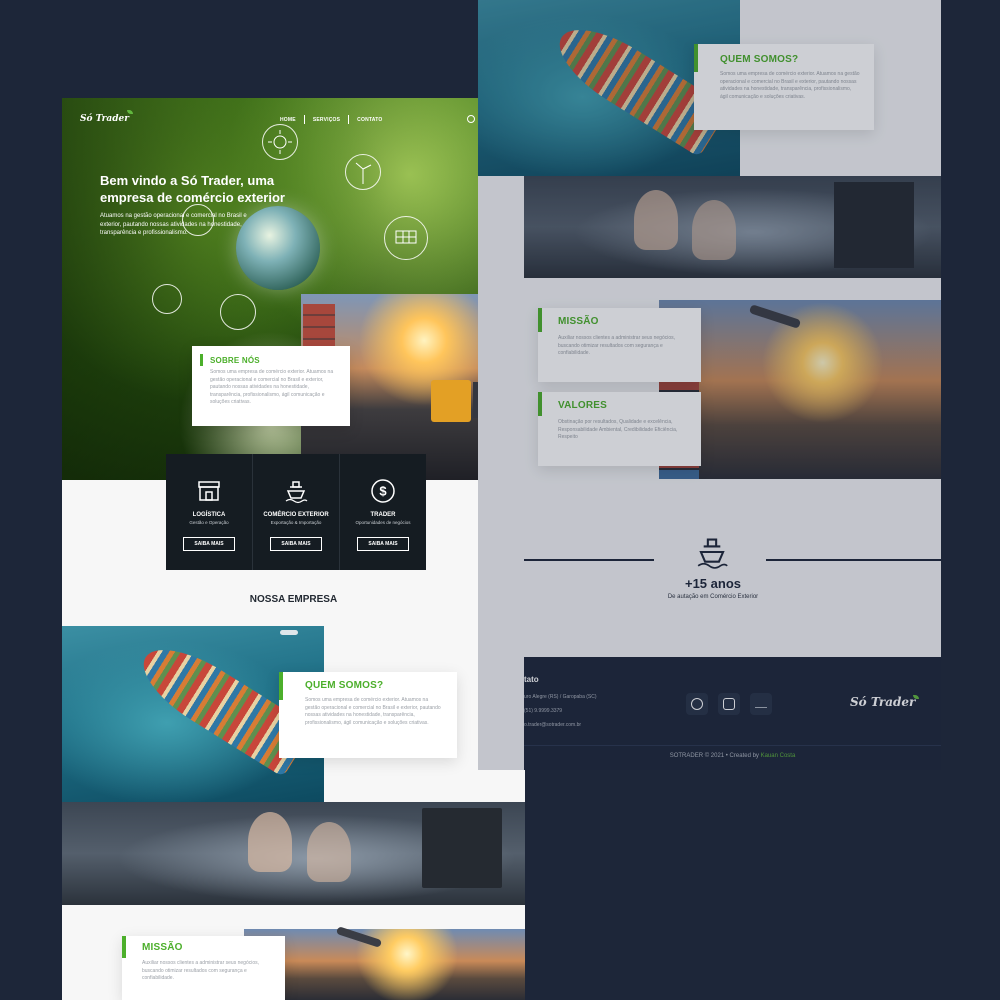  What do you see at coordinates (531, 679) in the screenshot?
I see `footer-contact-title: tato` at bounding box center [531, 679].